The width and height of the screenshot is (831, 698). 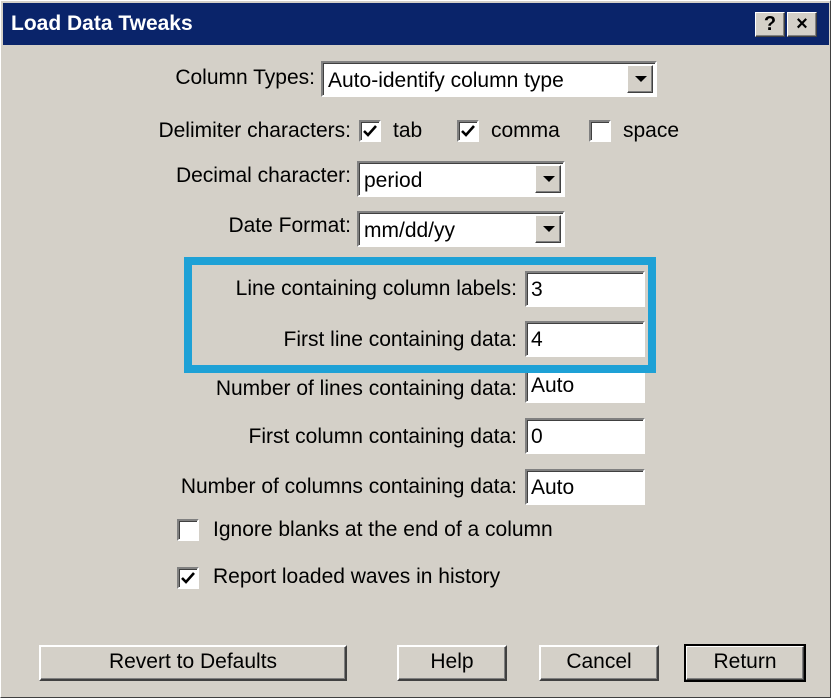 I want to click on delimiter-characters-label: Delimiter characters:, so click(x=254, y=130).